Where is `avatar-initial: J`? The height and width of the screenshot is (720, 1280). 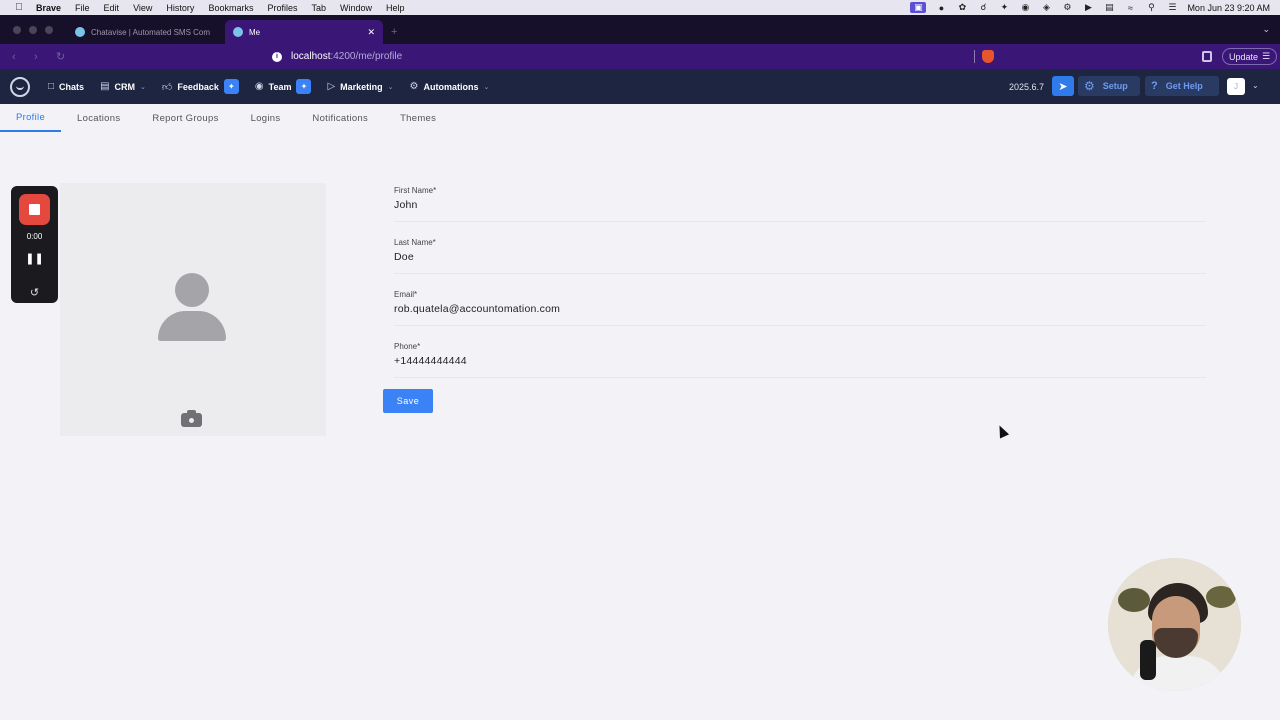 avatar-initial: J is located at coordinates (1236, 86).